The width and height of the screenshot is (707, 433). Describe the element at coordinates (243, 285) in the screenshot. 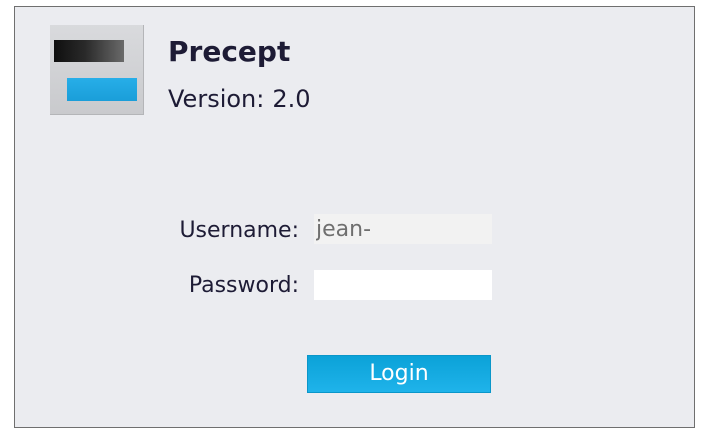

I see `password-label: Password:` at that location.